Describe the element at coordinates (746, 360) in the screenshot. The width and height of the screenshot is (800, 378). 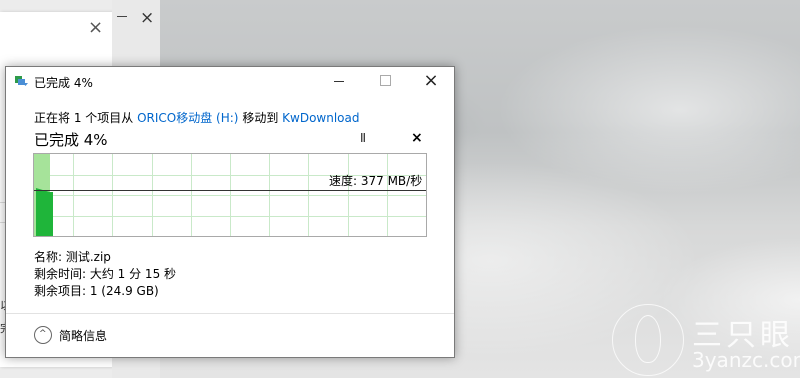
I see `watermark-url: 3yanzc.com` at that location.